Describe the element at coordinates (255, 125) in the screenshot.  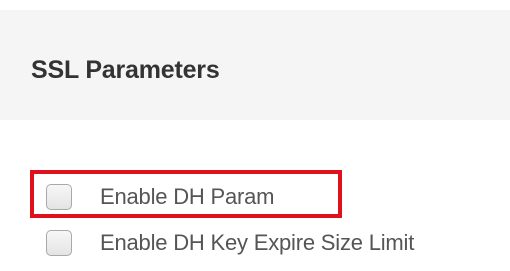
I see `divider` at that location.